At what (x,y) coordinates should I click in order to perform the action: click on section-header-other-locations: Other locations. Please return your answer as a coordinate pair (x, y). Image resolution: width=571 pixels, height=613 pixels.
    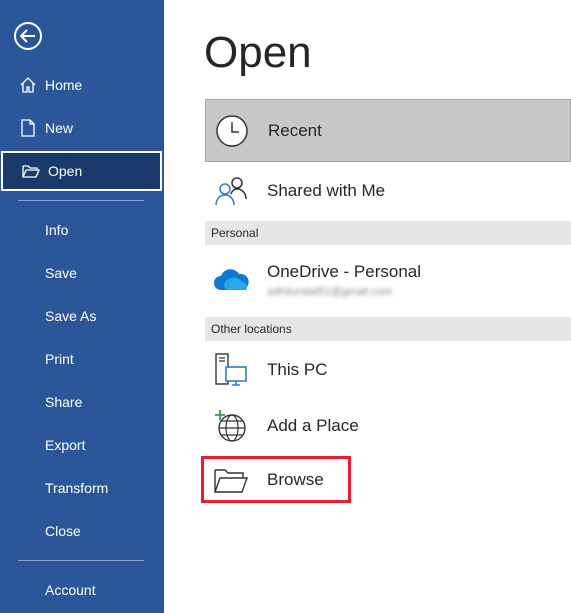
    Looking at the image, I should click on (388, 329).